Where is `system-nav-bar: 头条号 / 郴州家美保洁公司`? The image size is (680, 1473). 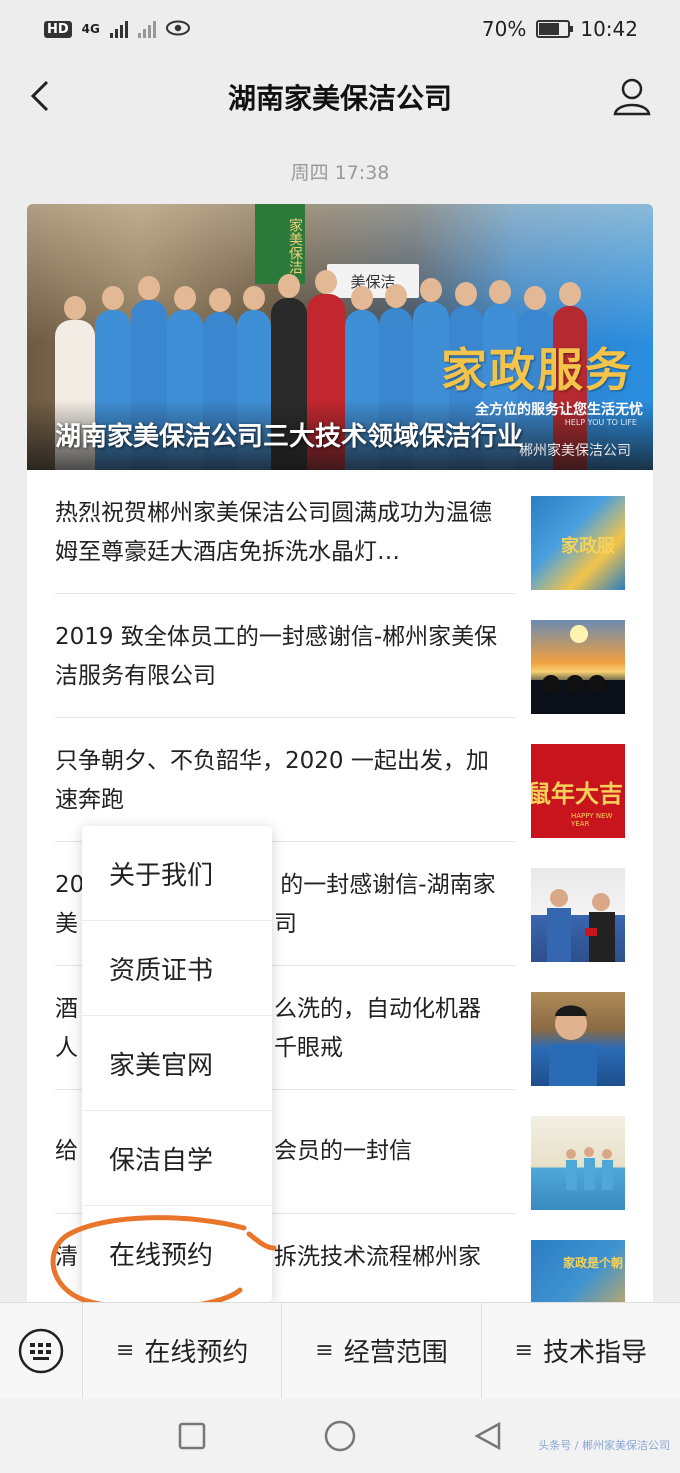
system-nav-bar: 头条号 / 郴州家美保洁公司 is located at coordinates (340, 1435).